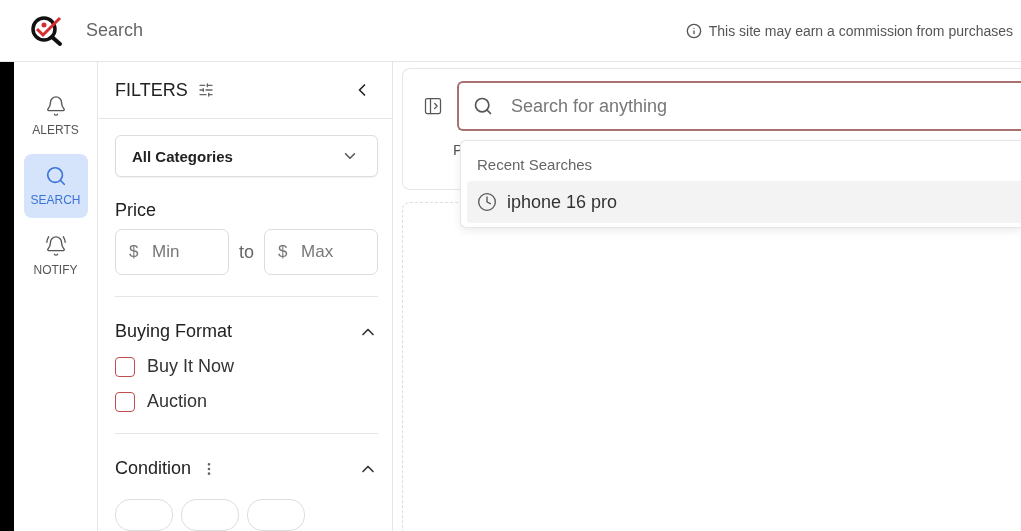  I want to click on commission-notice: This site may earn a commission from purchases, so click(860, 30).